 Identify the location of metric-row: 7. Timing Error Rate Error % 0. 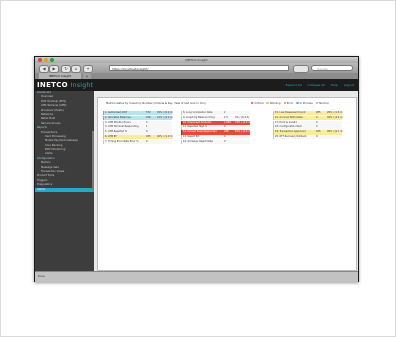
(137, 142).